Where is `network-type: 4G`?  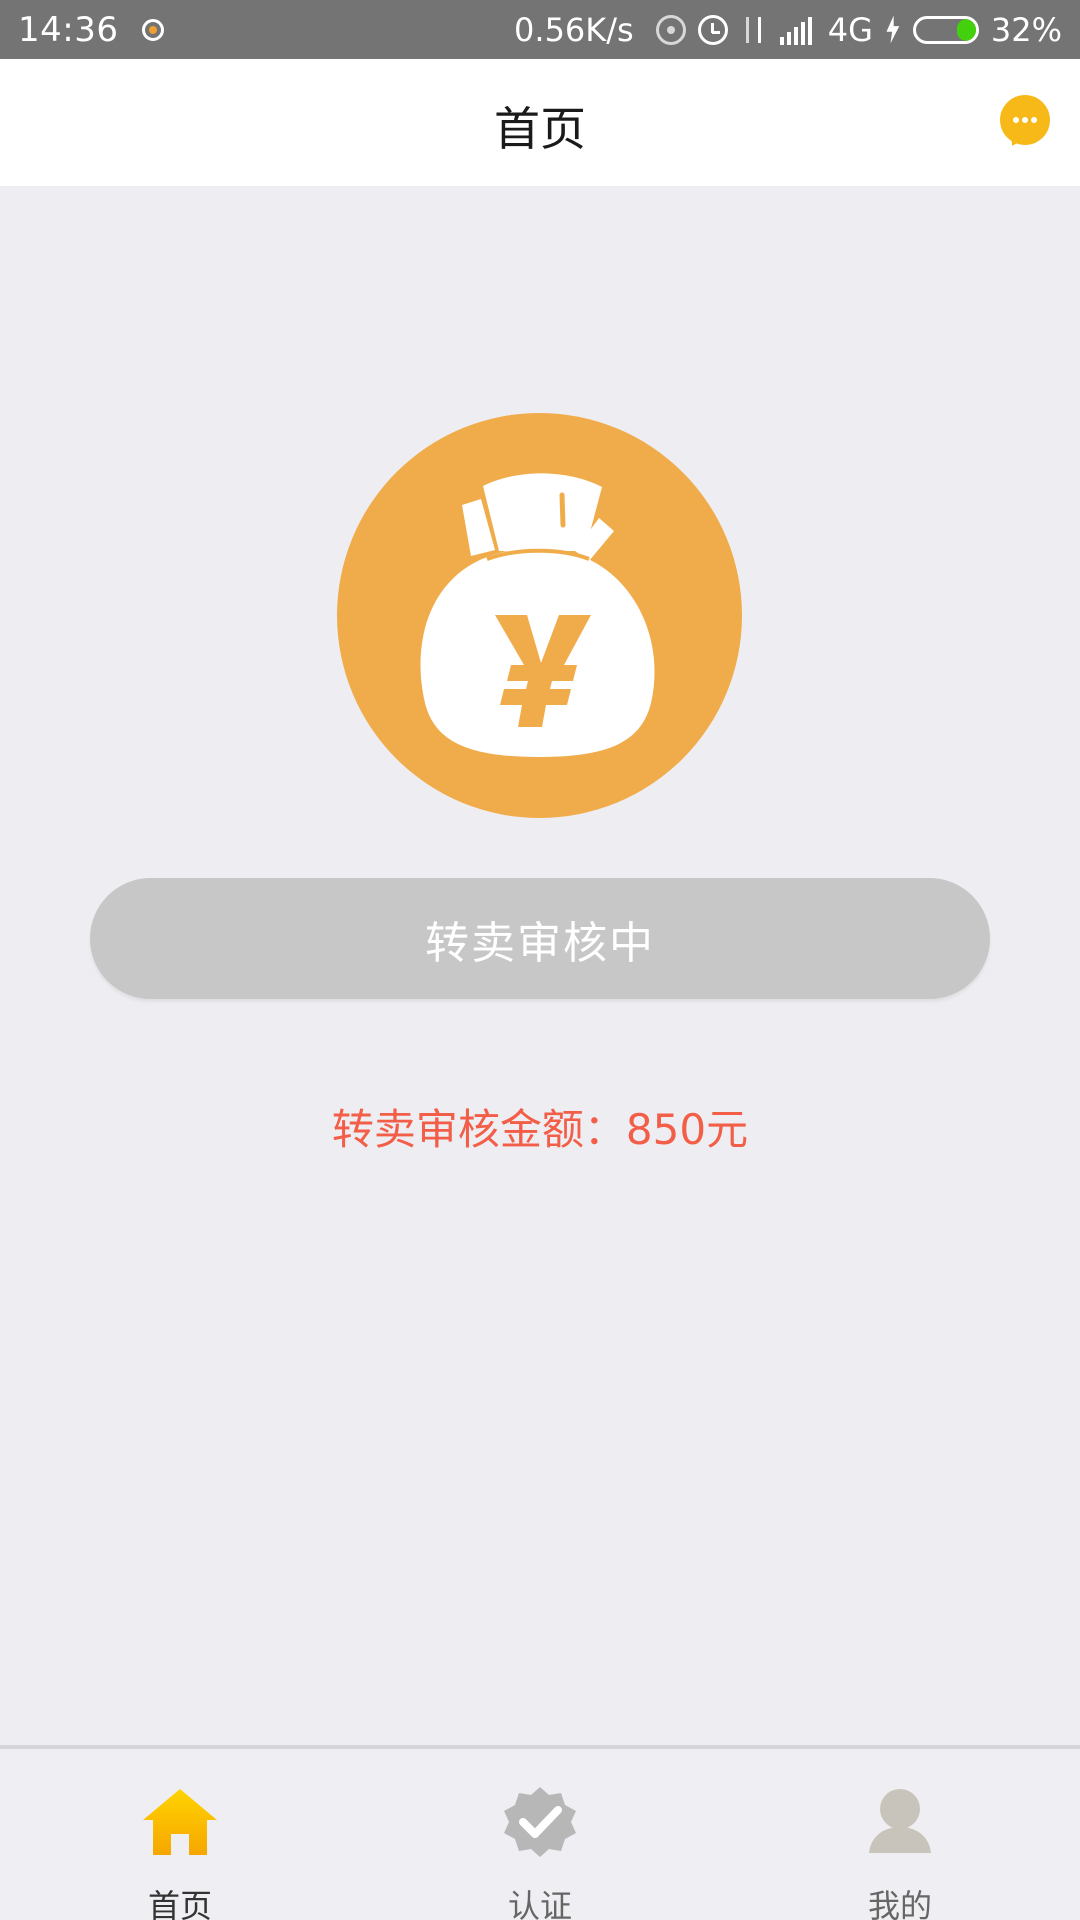
network-type: 4G is located at coordinates (850, 29).